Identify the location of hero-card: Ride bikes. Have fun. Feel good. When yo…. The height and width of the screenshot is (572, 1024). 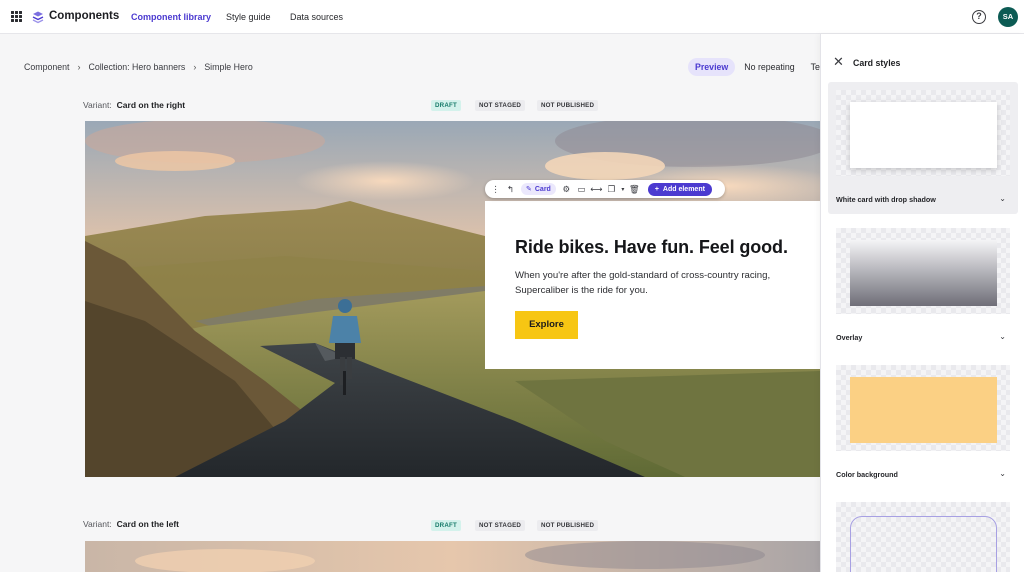
(652, 285).